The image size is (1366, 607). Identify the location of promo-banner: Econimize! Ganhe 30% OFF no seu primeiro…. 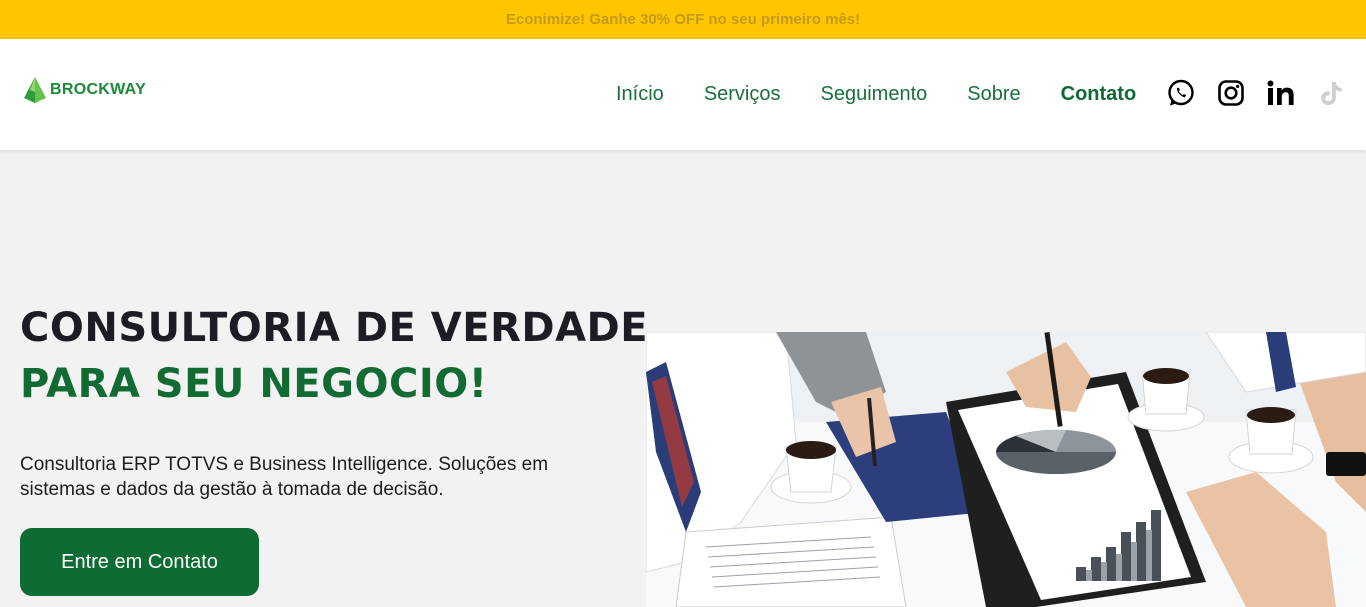
(683, 19).